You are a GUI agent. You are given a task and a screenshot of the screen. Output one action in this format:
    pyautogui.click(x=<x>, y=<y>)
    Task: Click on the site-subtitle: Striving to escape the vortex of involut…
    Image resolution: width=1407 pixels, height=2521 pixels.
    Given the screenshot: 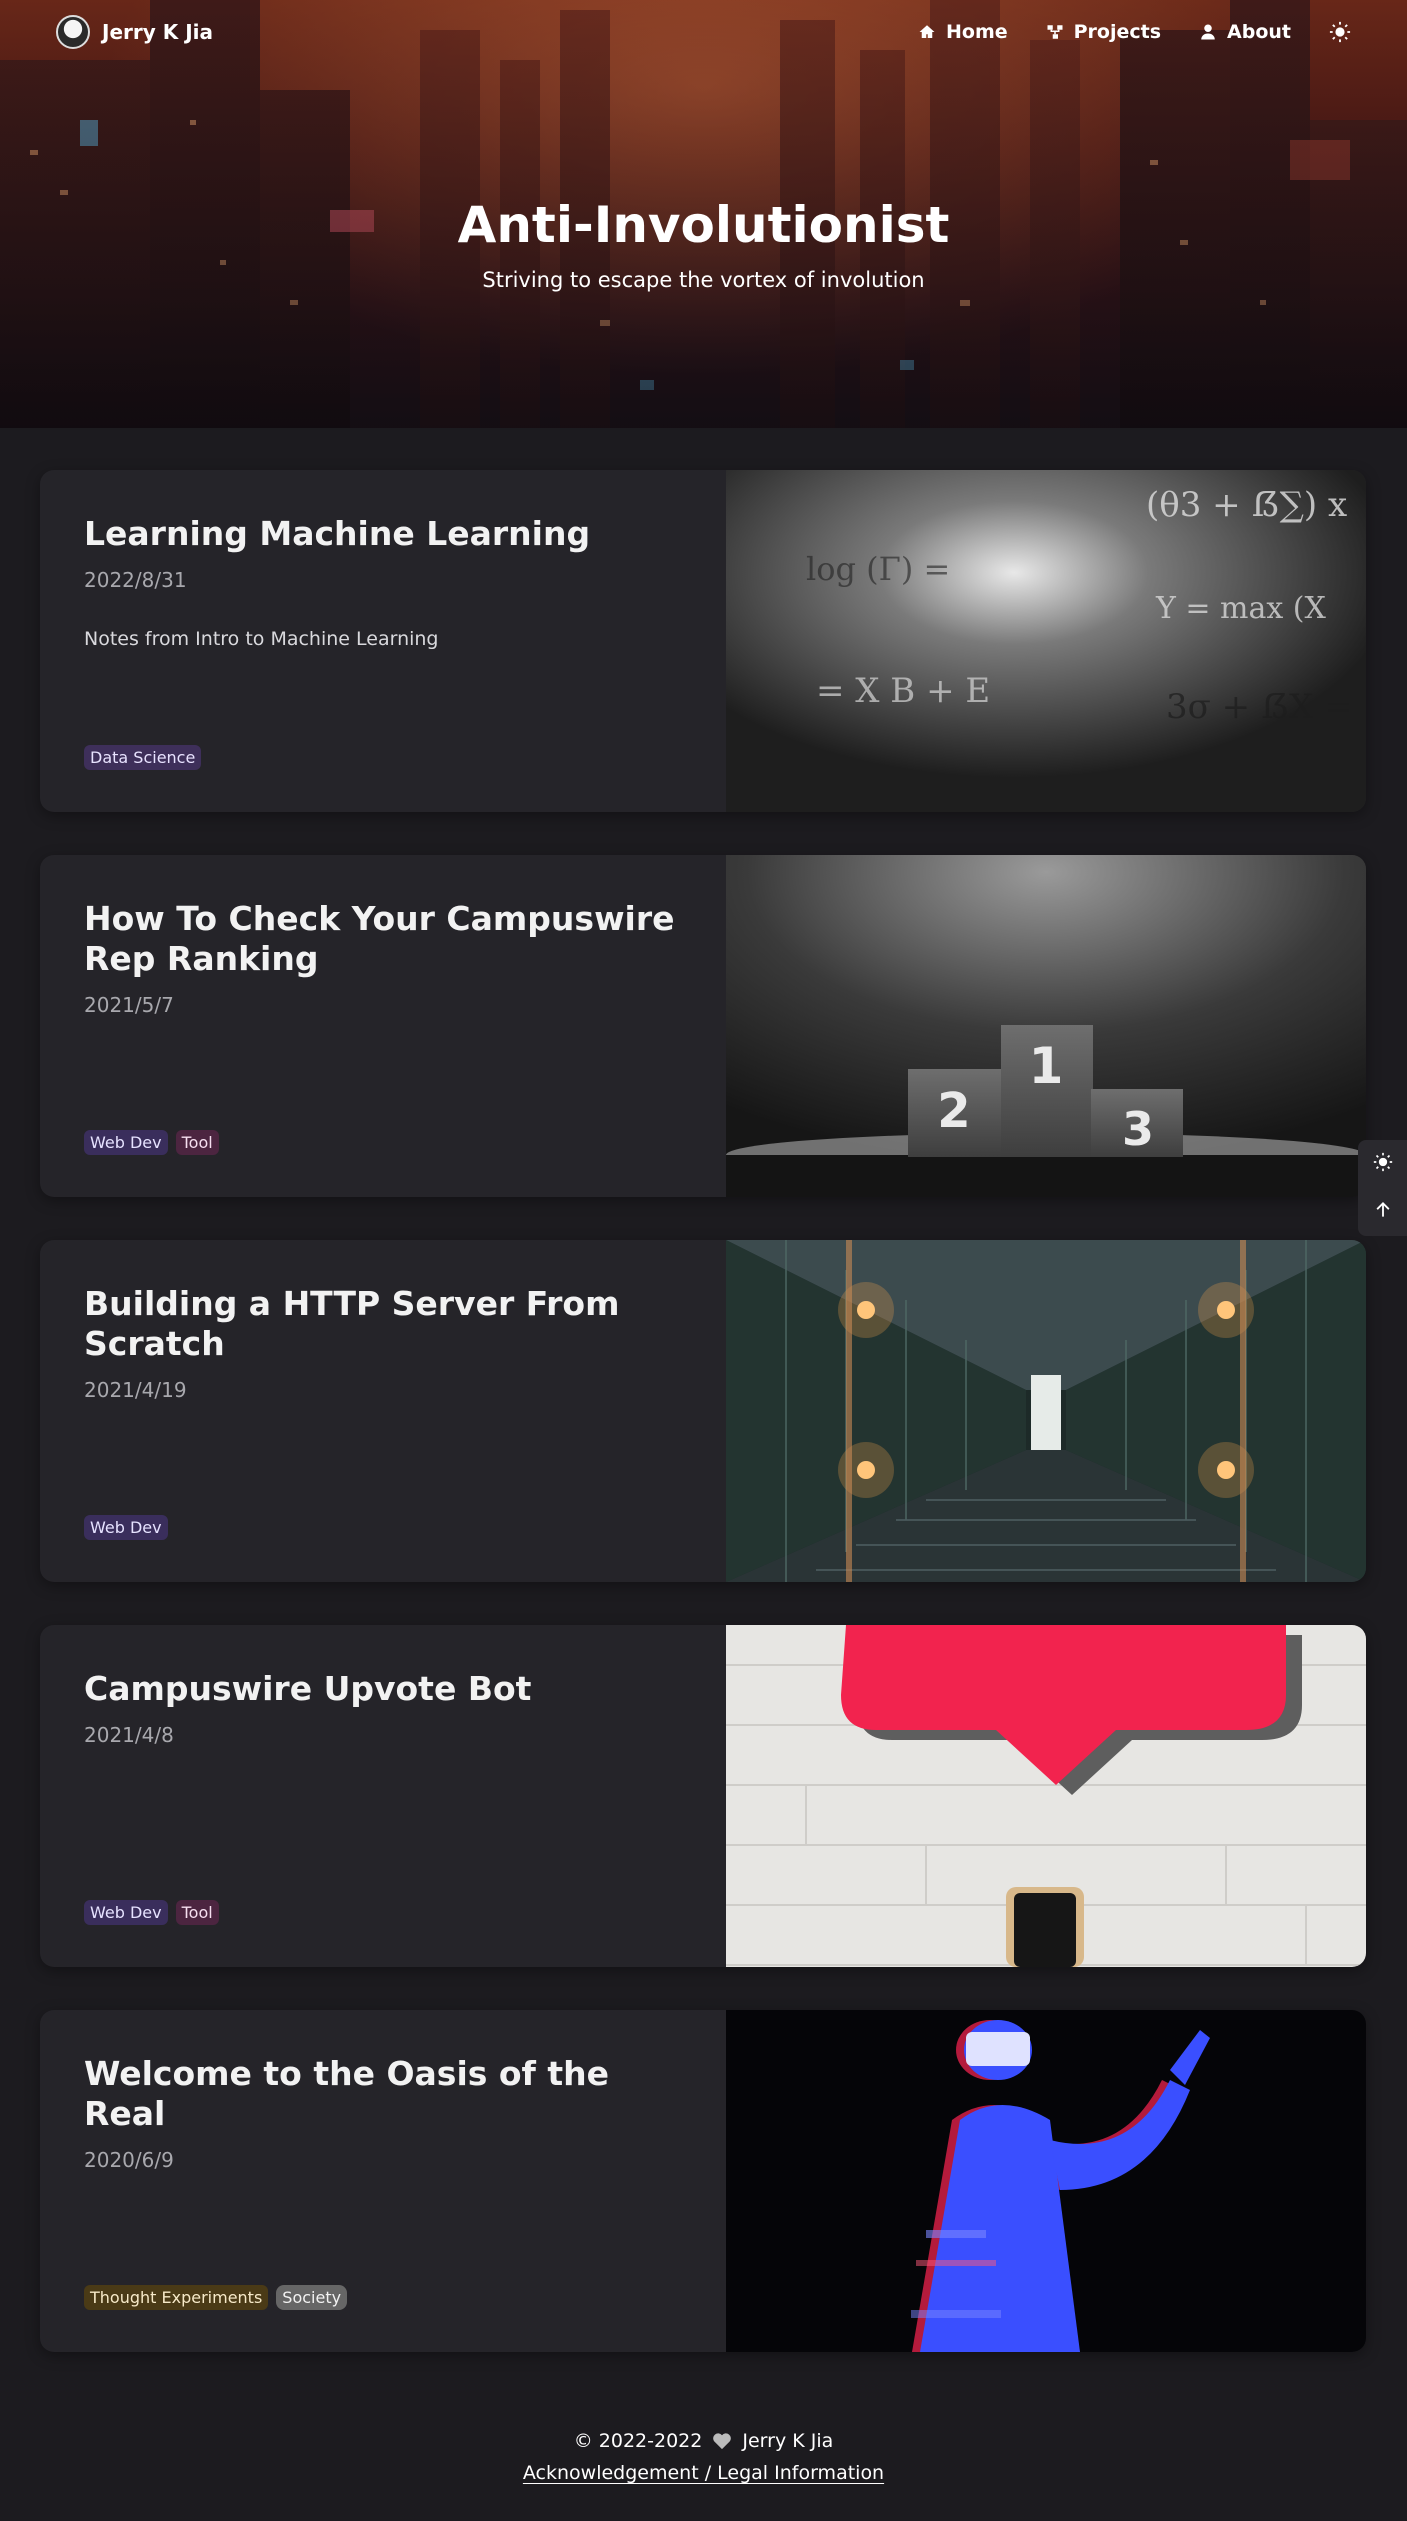 What is the action you would take?
    pyautogui.click(x=703, y=280)
    